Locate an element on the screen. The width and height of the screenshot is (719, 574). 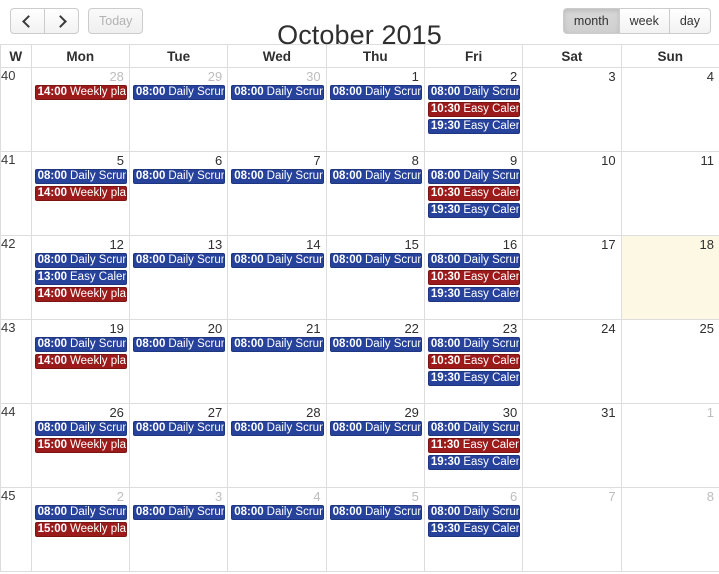
day-cell: 5 08:00 Daily Scrum is located at coordinates (375, 529).